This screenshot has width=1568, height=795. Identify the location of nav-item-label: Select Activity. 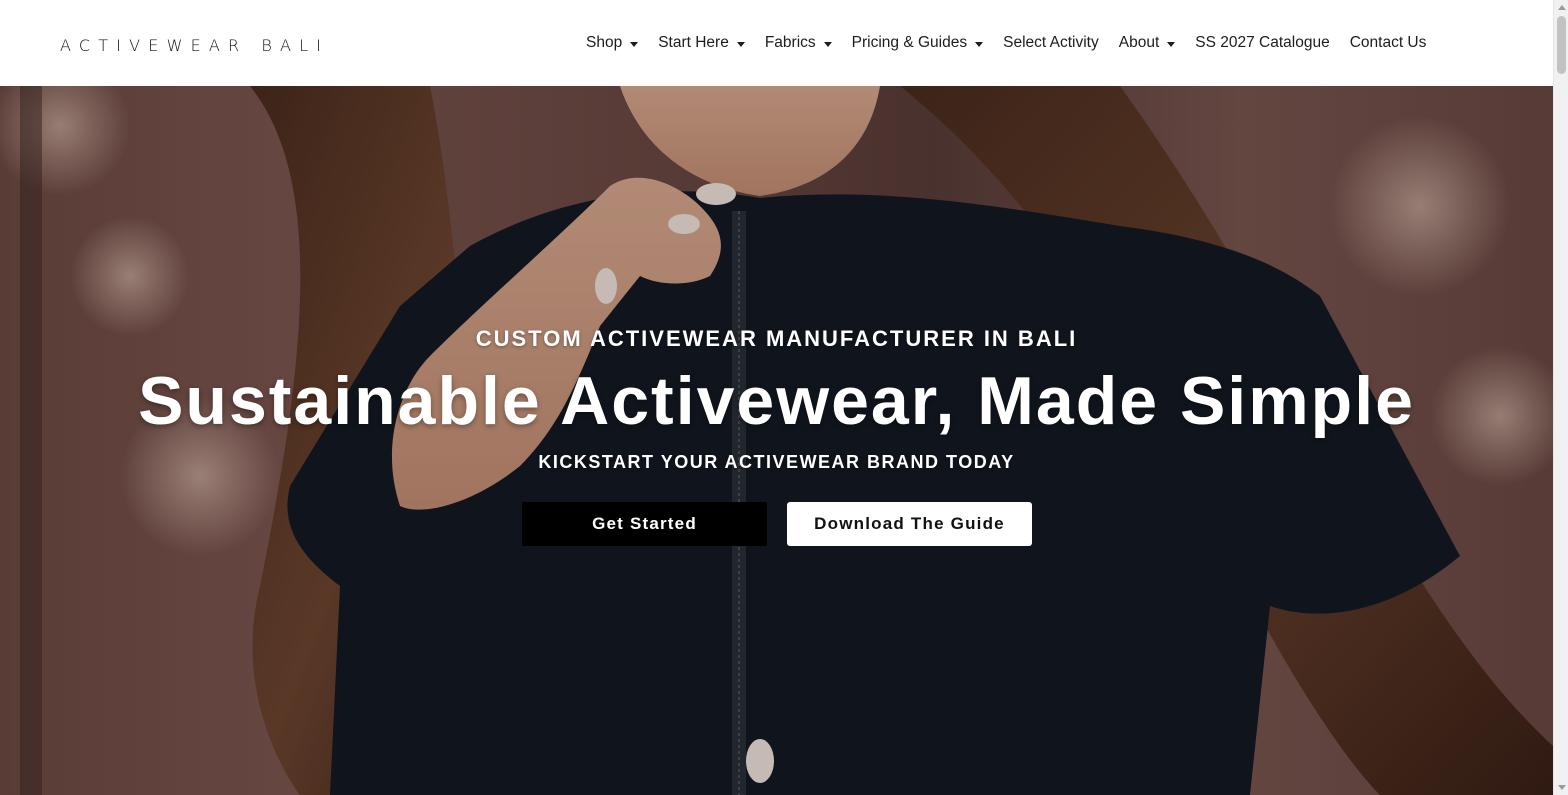
(1051, 42).